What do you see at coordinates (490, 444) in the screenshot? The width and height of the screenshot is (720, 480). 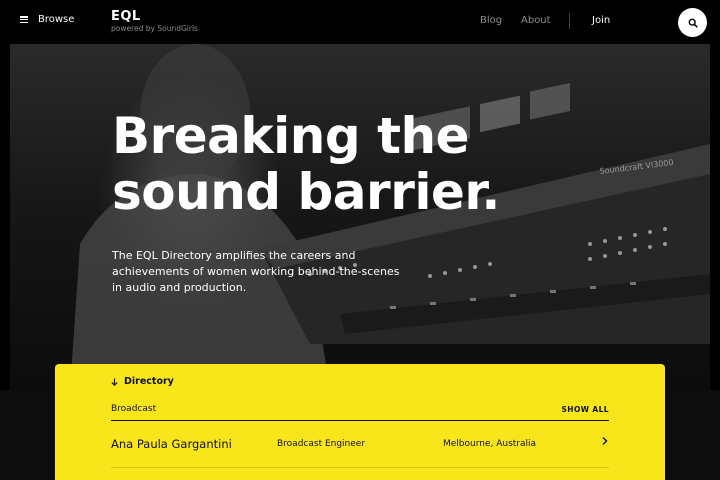 I see `entry-location: Melbourne, Australia` at bounding box center [490, 444].